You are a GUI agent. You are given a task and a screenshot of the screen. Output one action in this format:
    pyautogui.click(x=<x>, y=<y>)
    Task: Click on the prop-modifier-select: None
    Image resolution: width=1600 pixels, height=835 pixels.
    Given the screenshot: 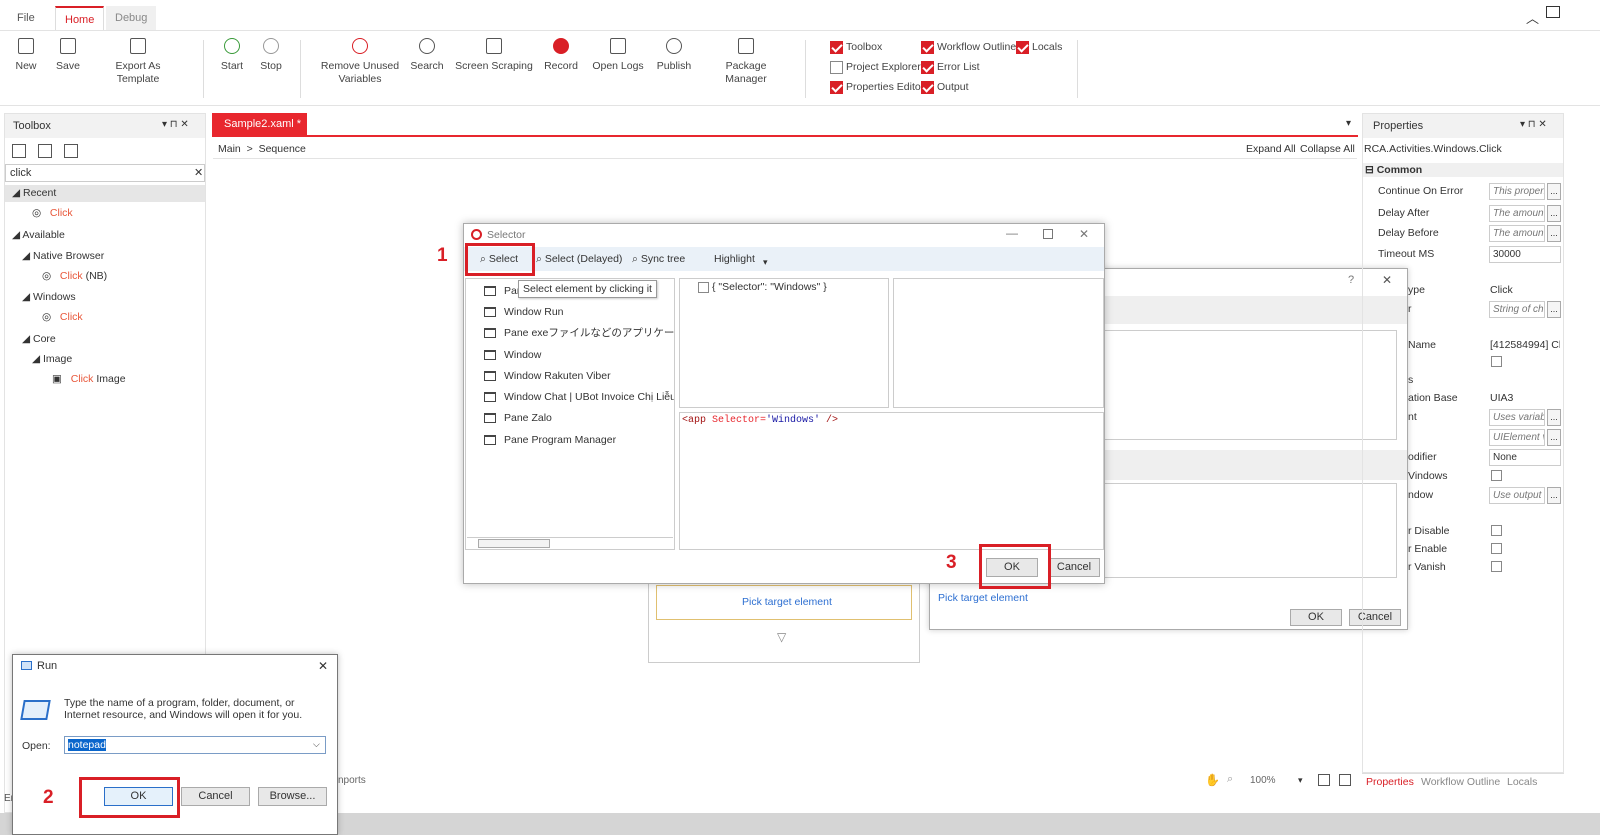 What is the action you would take?
    pyautogui.click(x=1525, y=457)
    